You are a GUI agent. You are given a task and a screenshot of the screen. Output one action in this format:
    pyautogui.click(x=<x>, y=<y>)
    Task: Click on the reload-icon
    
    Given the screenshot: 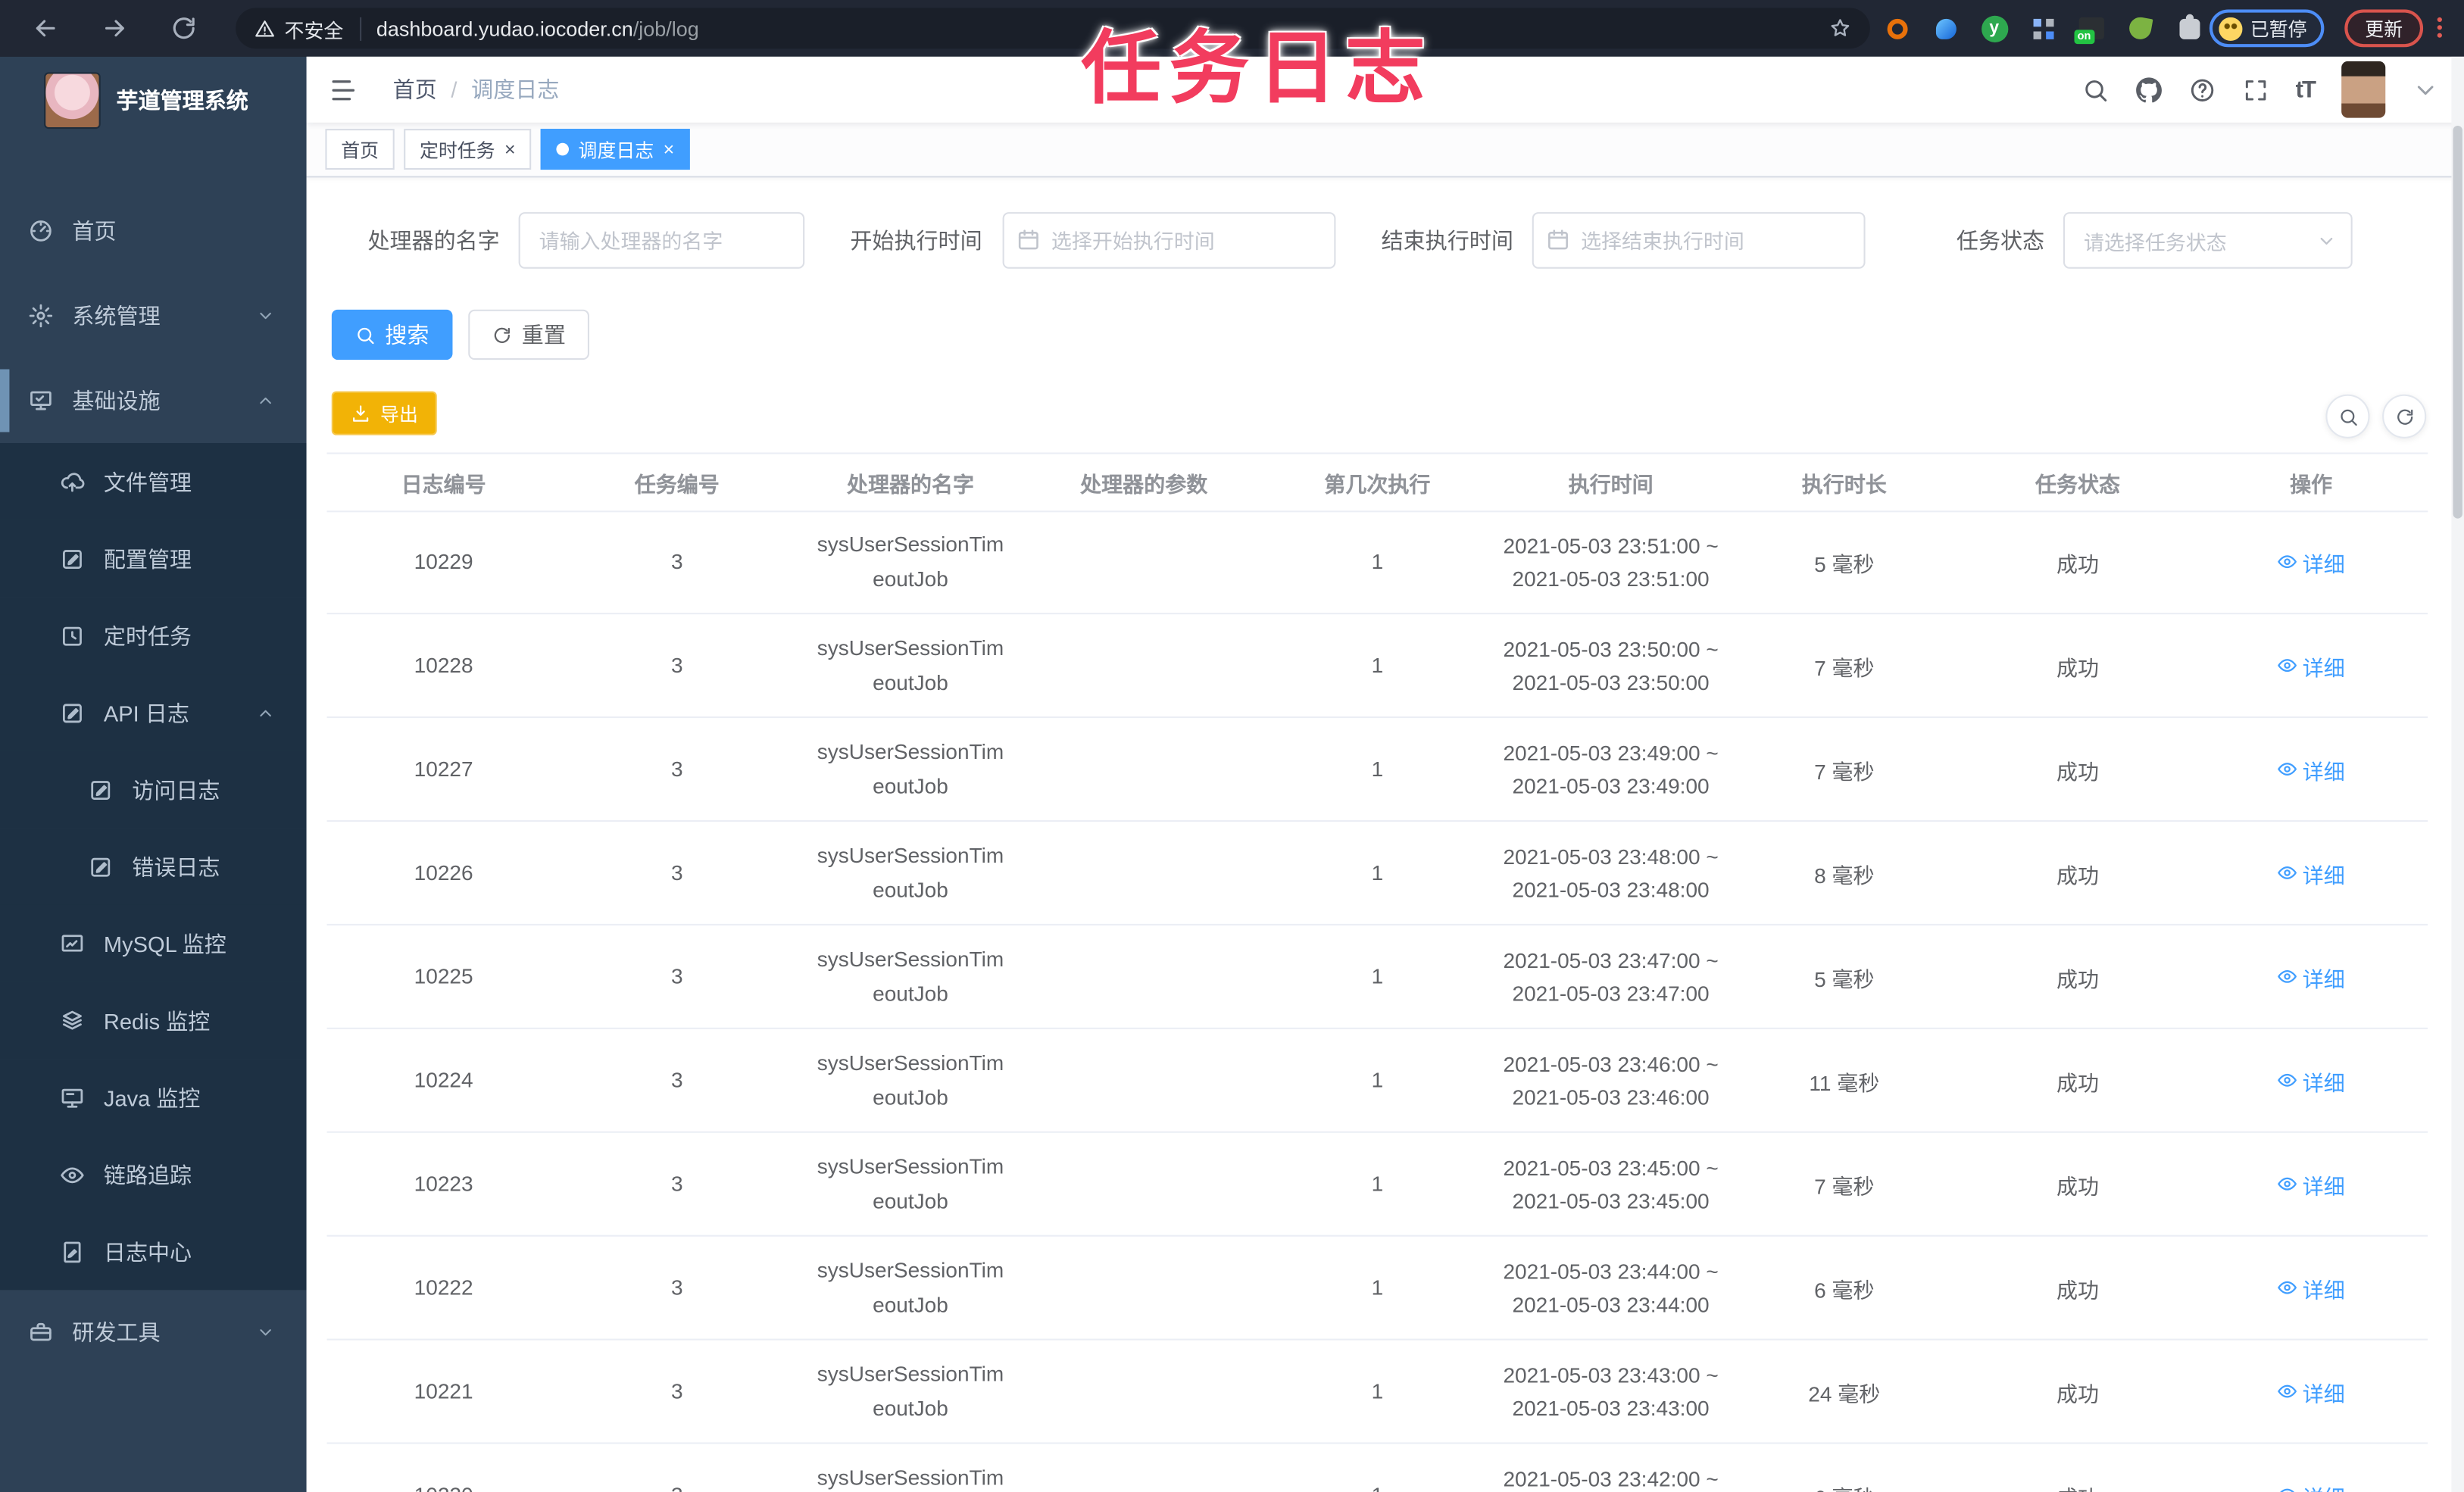 What is the action you would take?
    pyautogui.click(x=184, y=28)
    